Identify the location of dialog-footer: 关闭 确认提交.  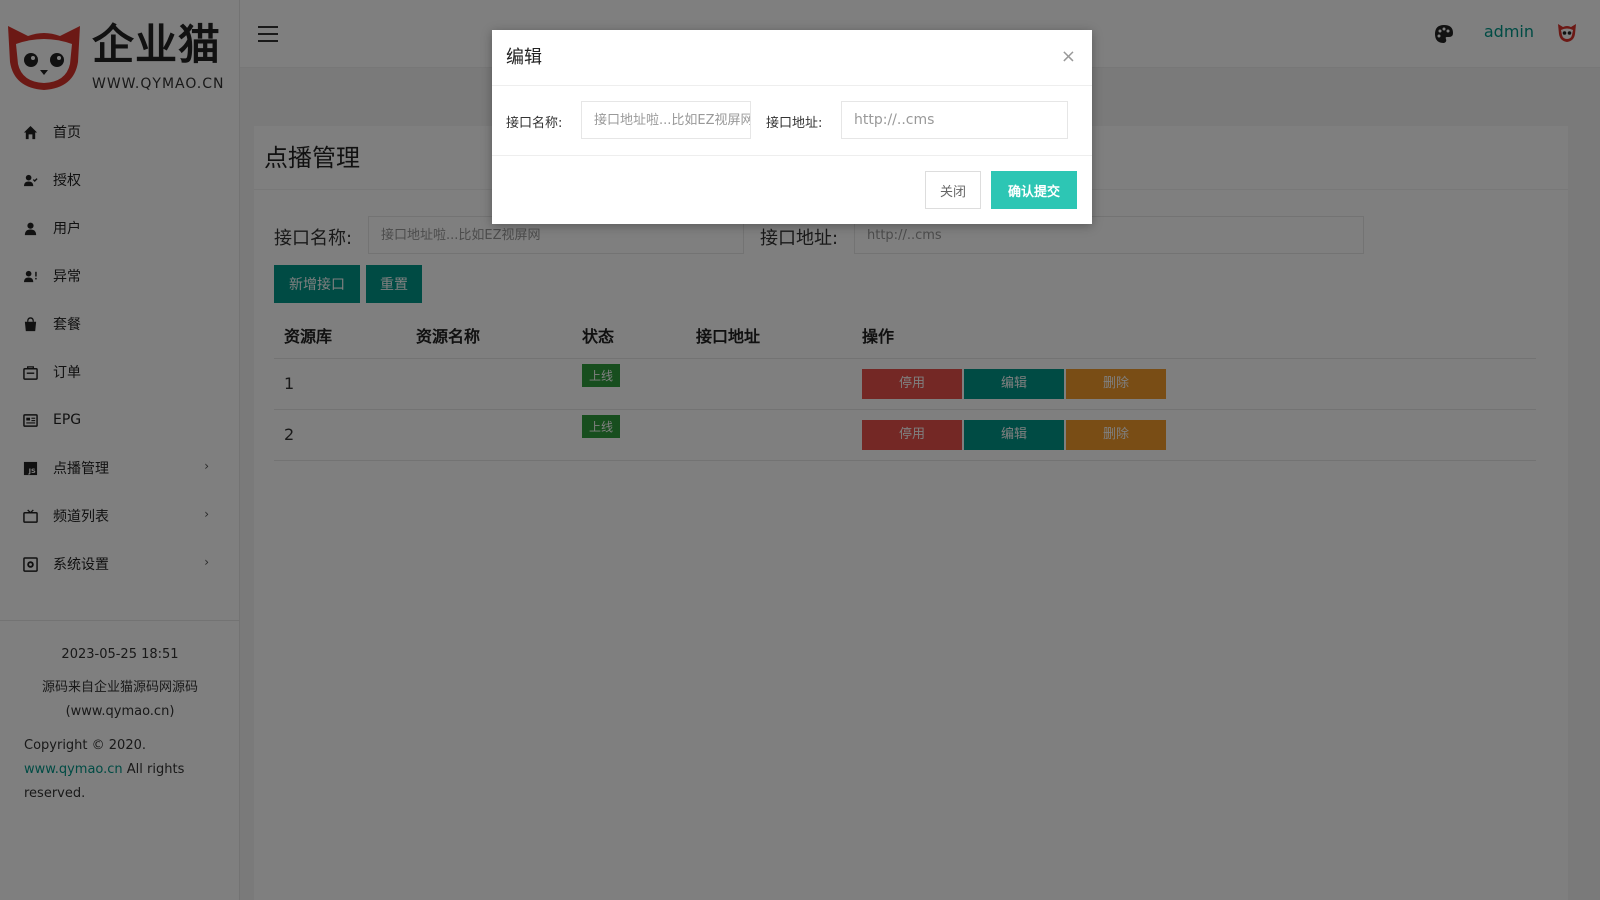
(792, 190).